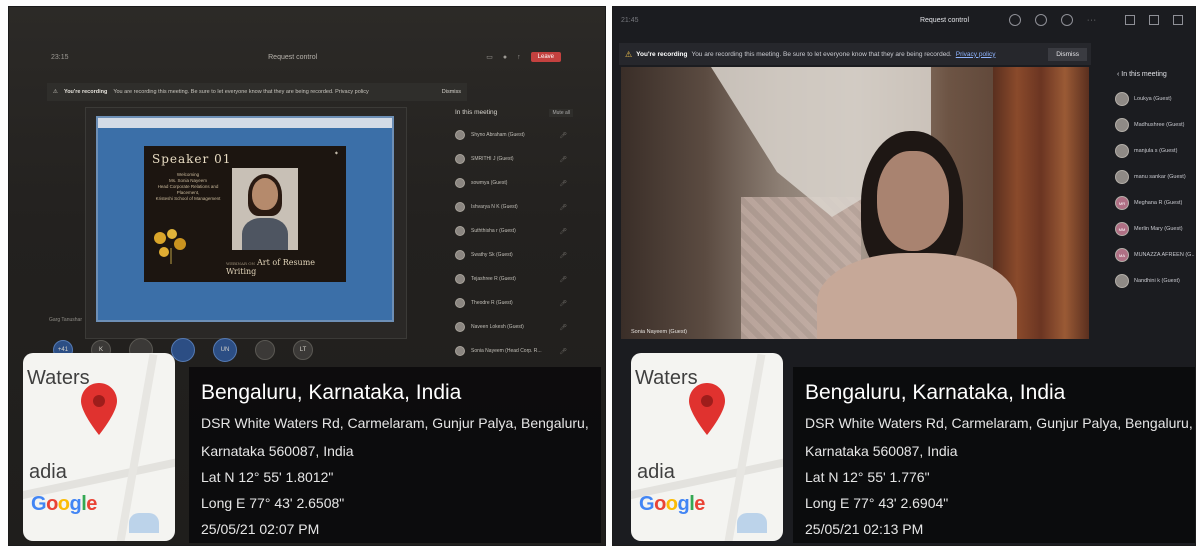  What do you see at coordinates (489, 57) in the screenshot?
I see `left-camera-icon: ▭` at bounding box center [489, 57].